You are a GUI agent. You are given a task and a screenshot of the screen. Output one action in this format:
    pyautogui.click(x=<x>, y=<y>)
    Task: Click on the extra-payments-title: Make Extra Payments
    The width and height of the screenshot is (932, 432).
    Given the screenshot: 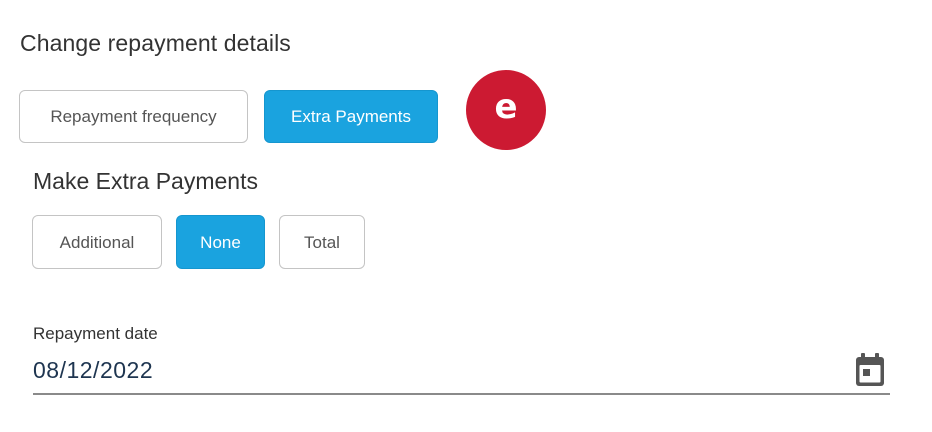 What is the action you would take?
    pyautogui.click(x=145, y=181)
    